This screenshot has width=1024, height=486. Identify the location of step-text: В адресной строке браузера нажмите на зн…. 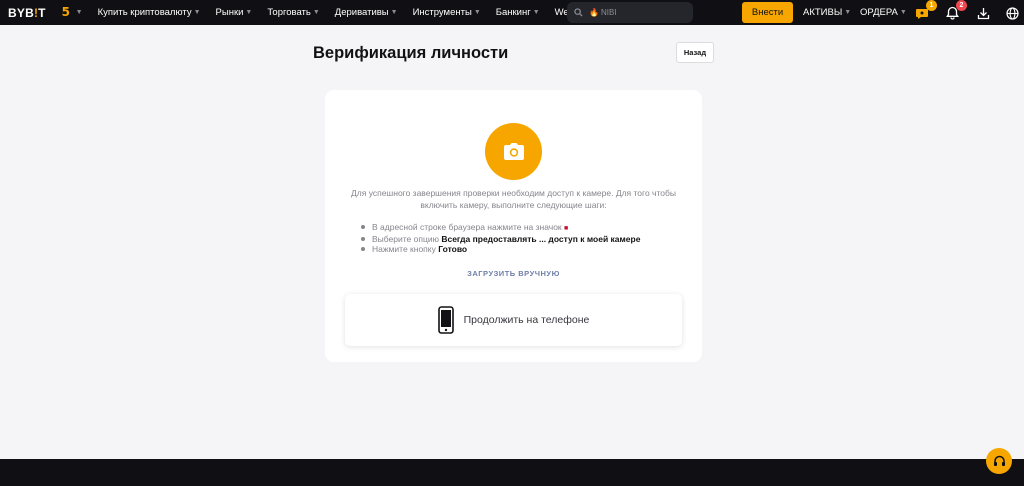
(467, 227).